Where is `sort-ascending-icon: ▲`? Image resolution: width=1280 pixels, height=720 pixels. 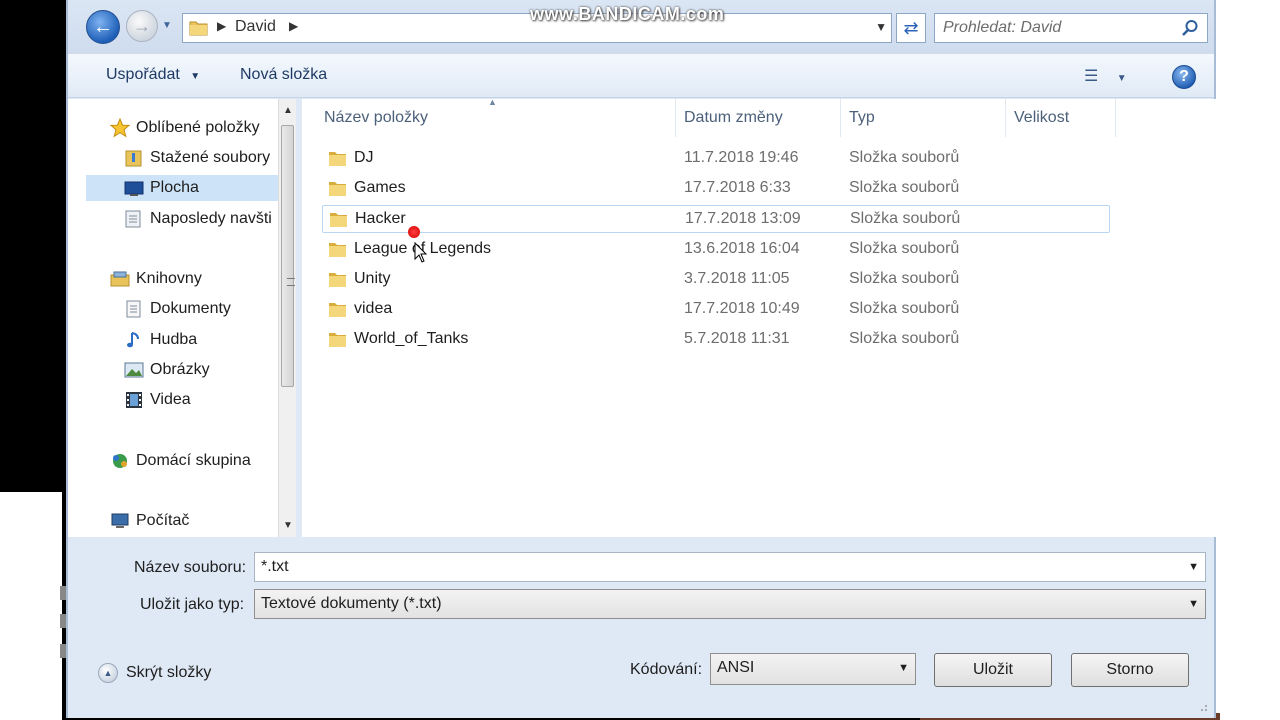 sort-ascending-icon: ▲ is located at coordinates (492, 102).